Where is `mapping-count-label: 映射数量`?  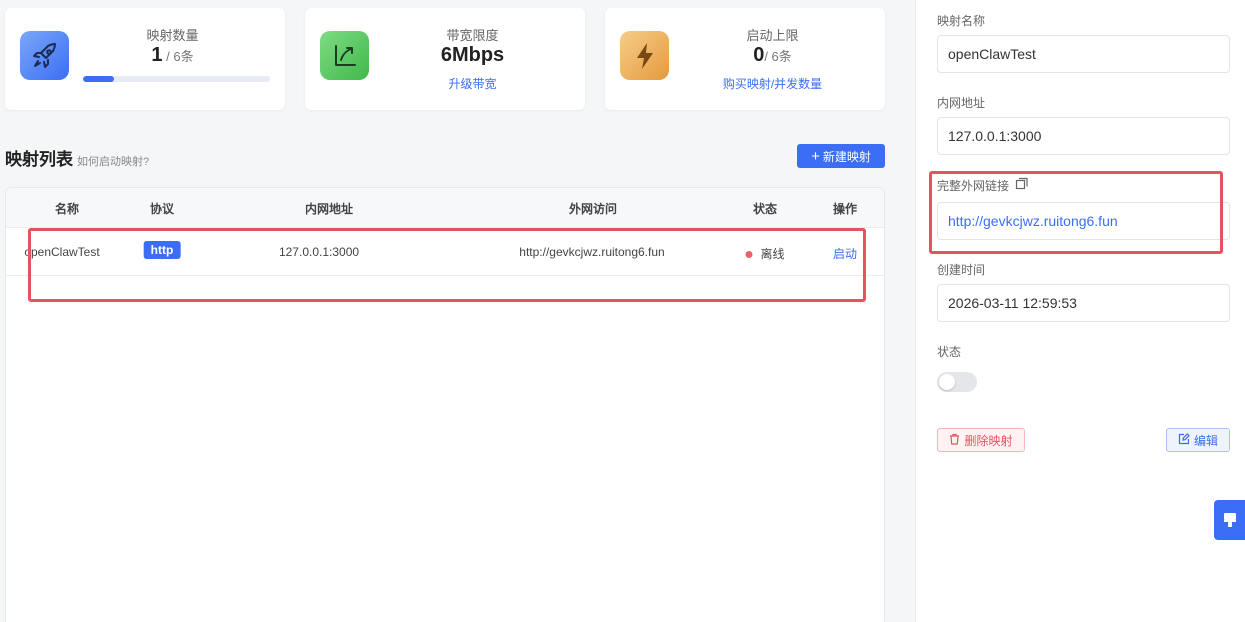
mapping-count-label: 映射数量 is located at coordinates (172, 35).